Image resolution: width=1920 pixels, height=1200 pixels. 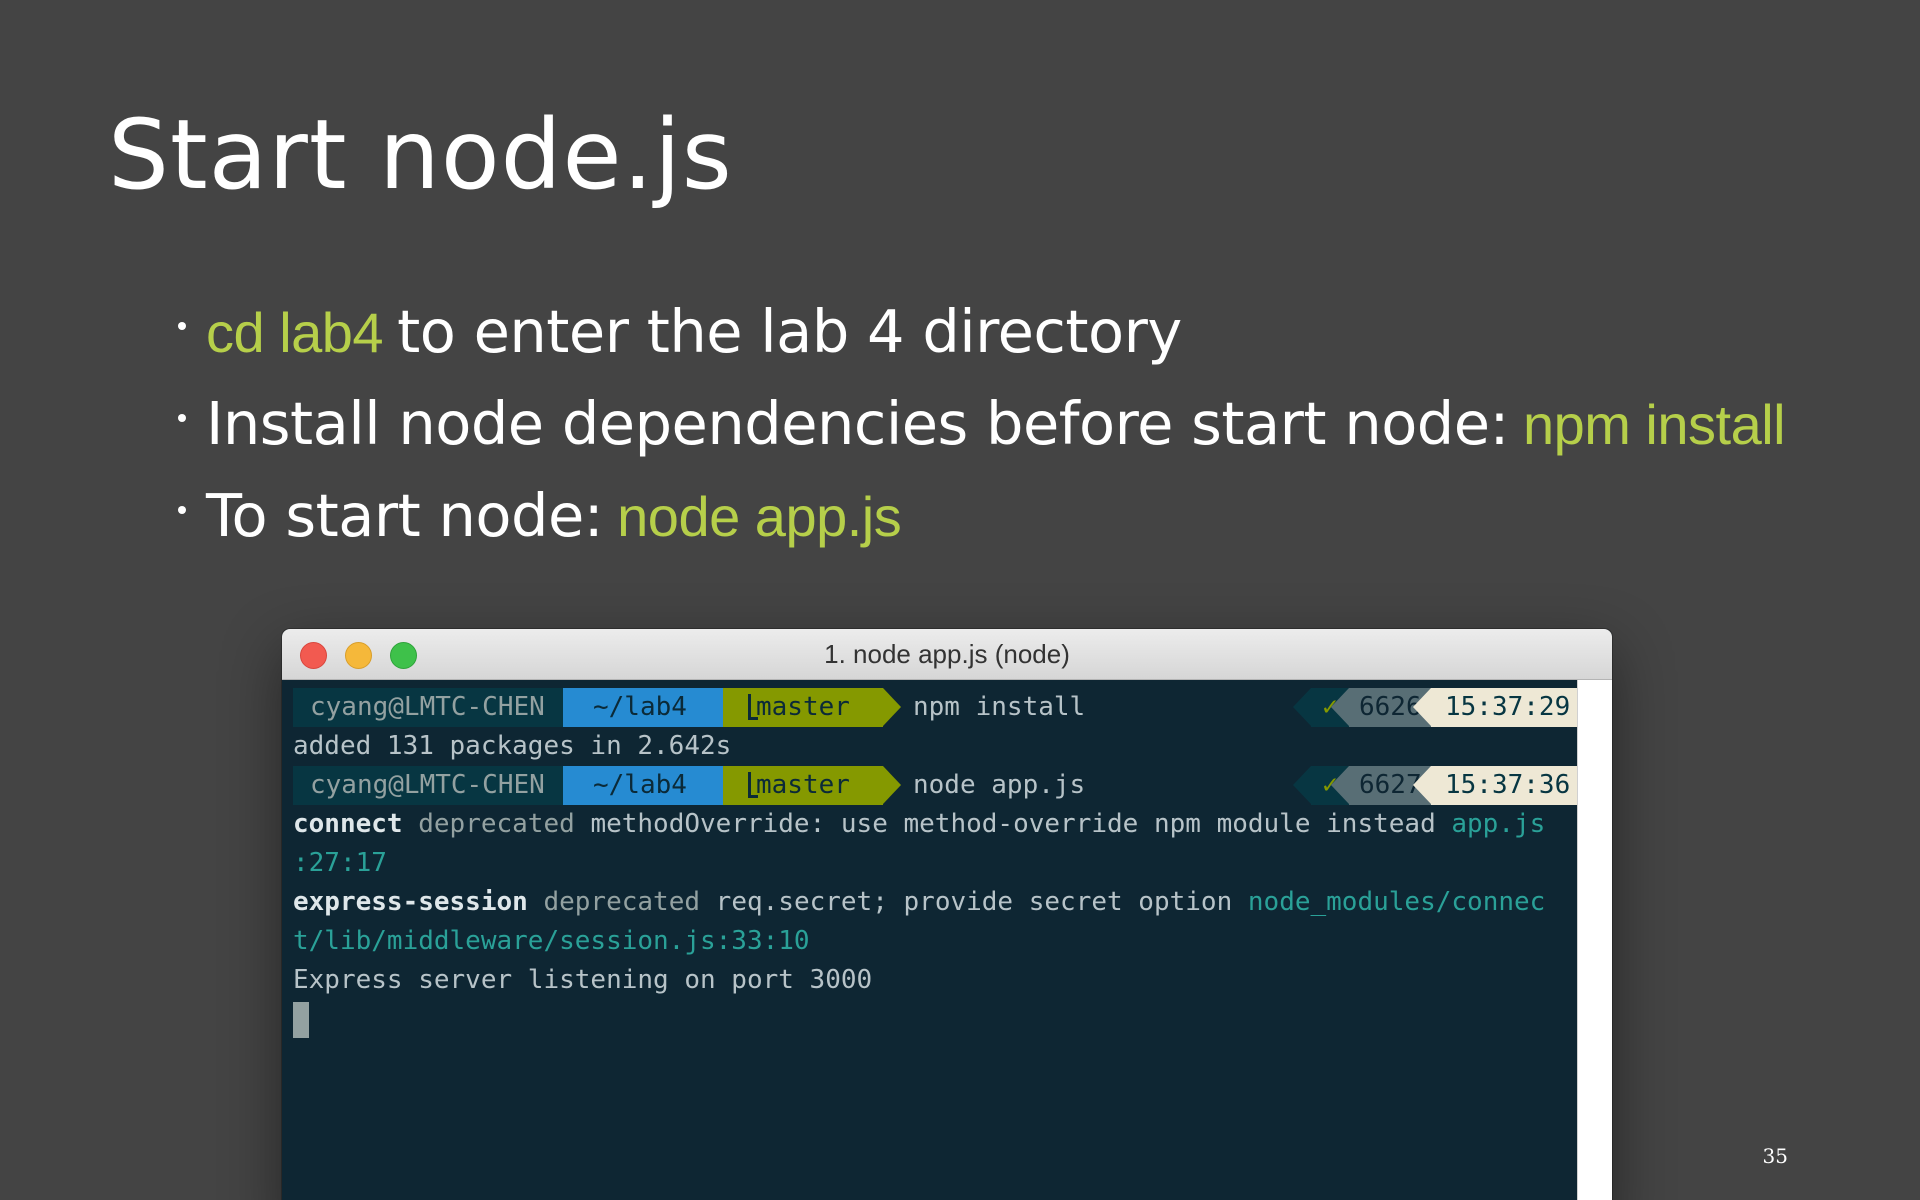 What do you see at coordinates (348, 824) in the screenshot?
I see `warning-module: connect` at bounding box center [348, 824].